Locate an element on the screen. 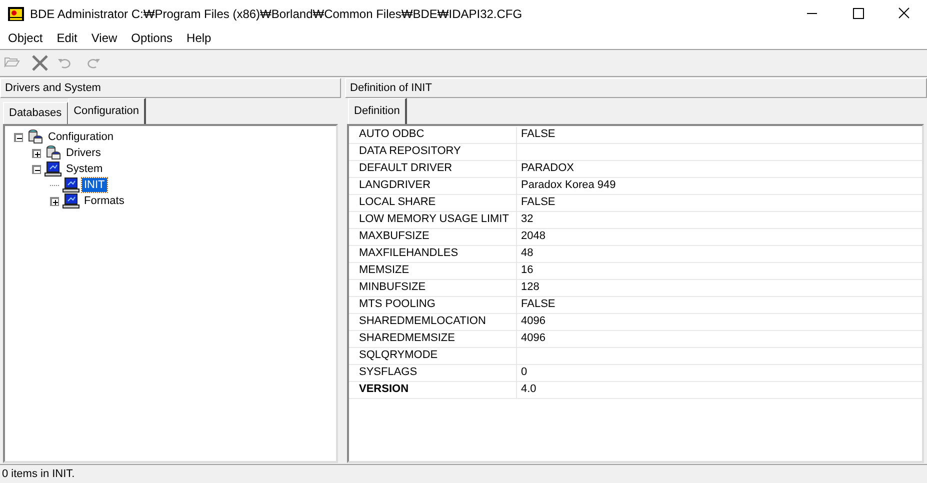  tab: Databases is located at coordinates (35, 113).